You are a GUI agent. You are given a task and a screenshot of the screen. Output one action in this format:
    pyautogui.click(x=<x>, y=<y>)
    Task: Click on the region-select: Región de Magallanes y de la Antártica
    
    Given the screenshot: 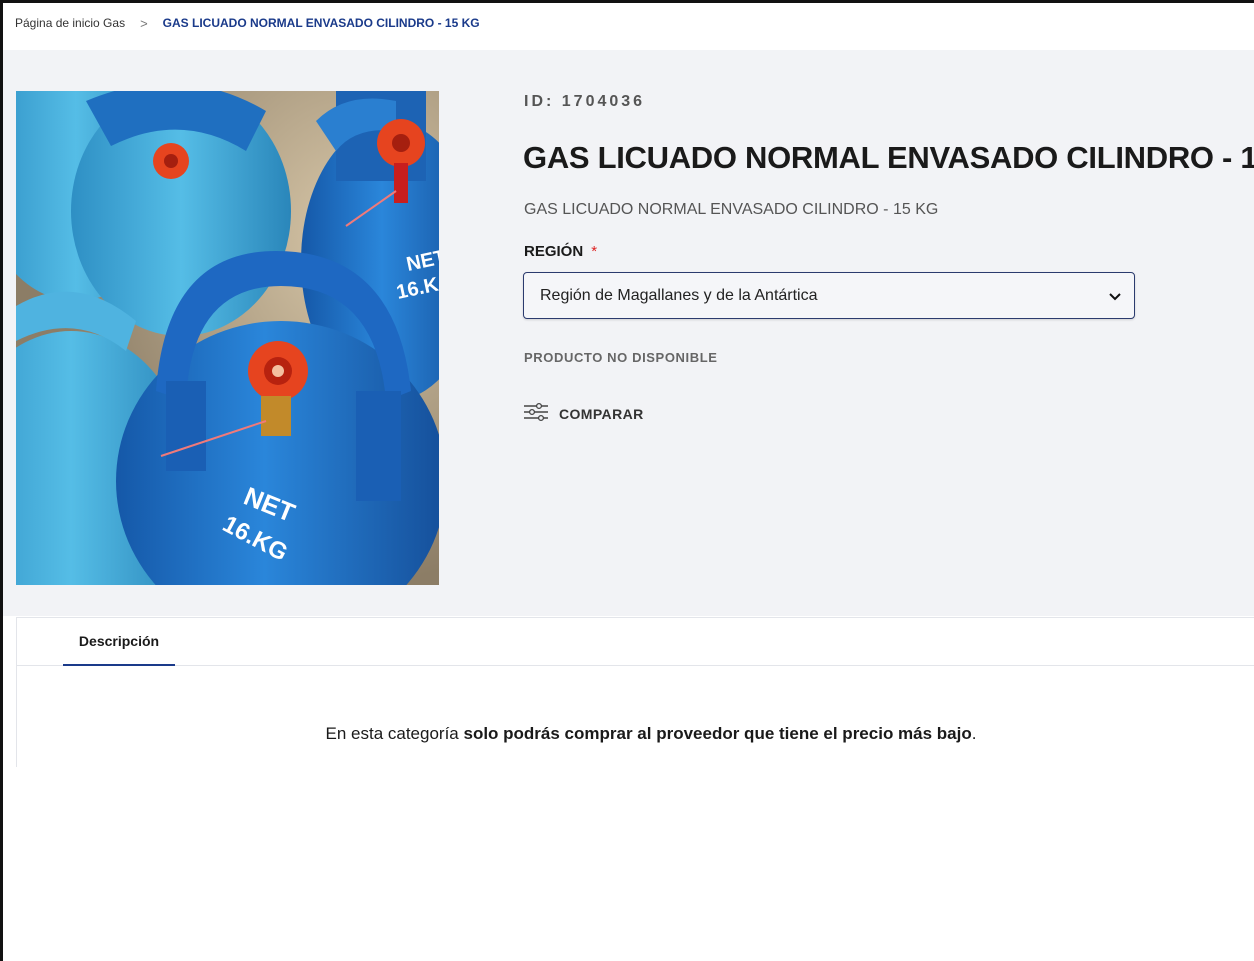 What is the action you would take?
    pyautogui.click(x=829, y=295)
    